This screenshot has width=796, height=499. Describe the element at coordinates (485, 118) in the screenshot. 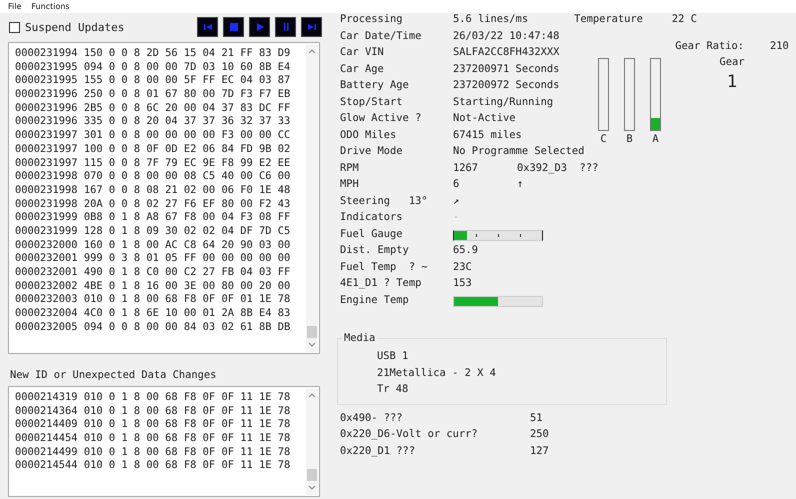

I see `field-value: Not-Active` at that location.